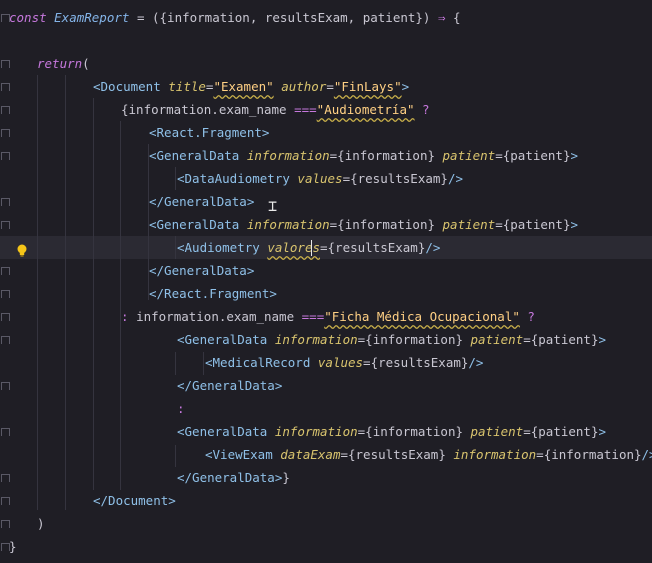  I want to click on code-line, so click(326, 40).